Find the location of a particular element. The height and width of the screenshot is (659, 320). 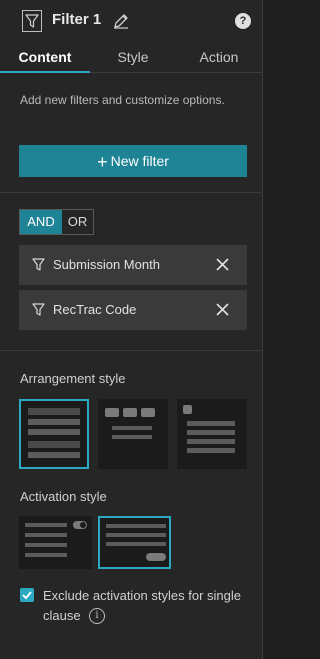

widget-title: Filter 1 is located at coordinates (77, 19).